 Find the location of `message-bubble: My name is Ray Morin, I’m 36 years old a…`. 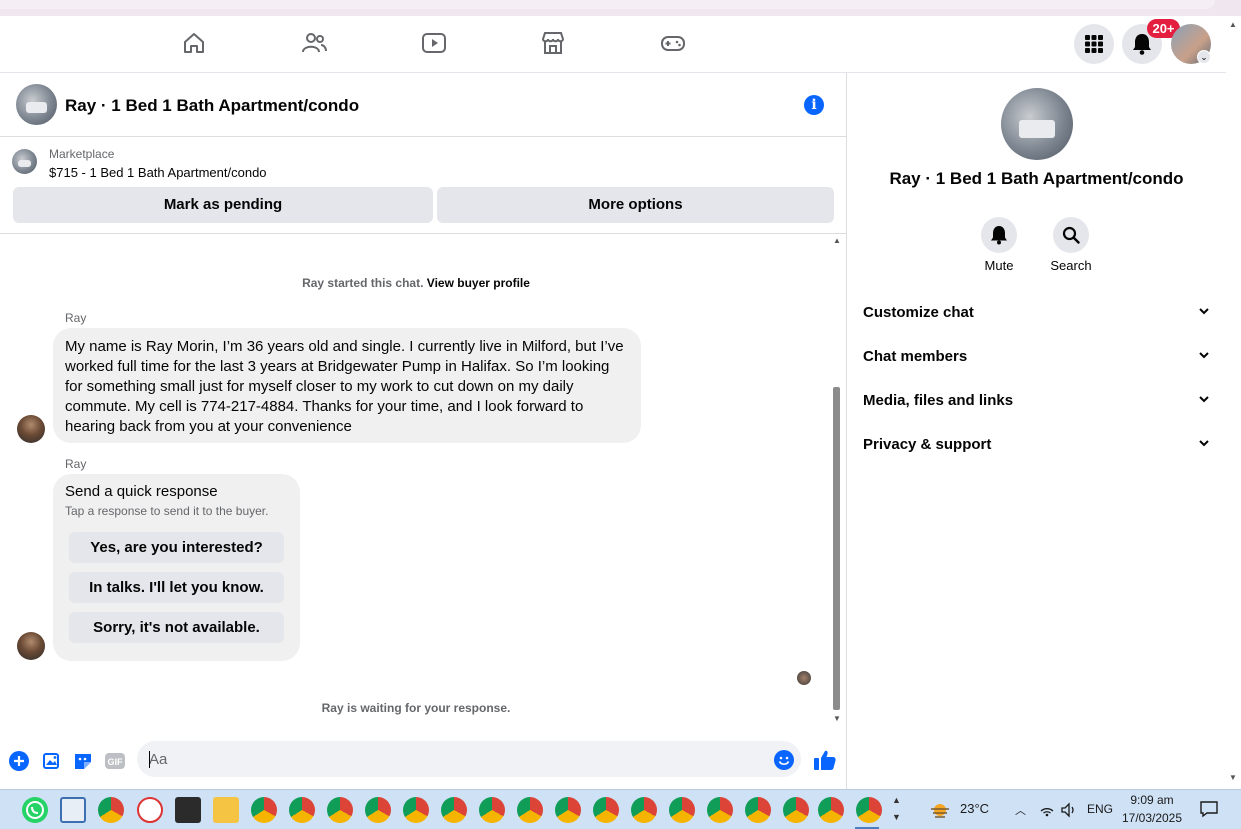

message-bubble: My name is Ray Morin, I’m 36 years old a… is located at coordinates (347, 385).